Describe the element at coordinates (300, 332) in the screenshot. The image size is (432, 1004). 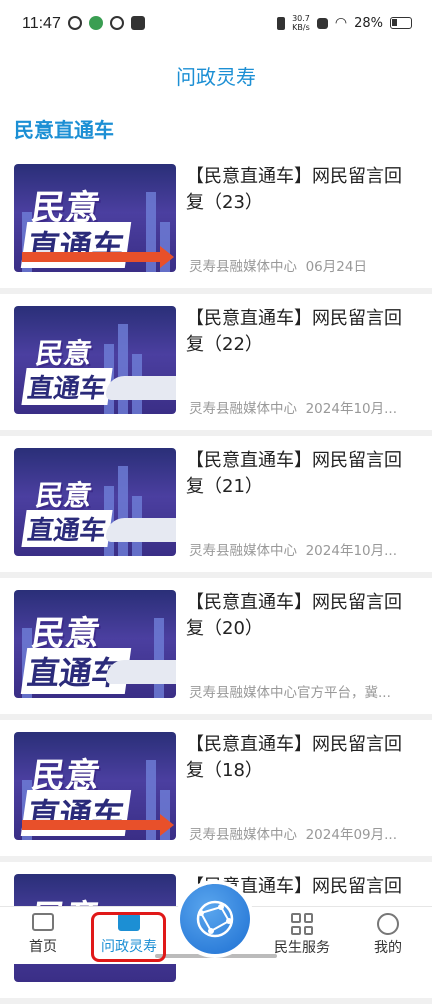
I see `article-title: 【民意直通车】网民留言回复（22）` at that location.